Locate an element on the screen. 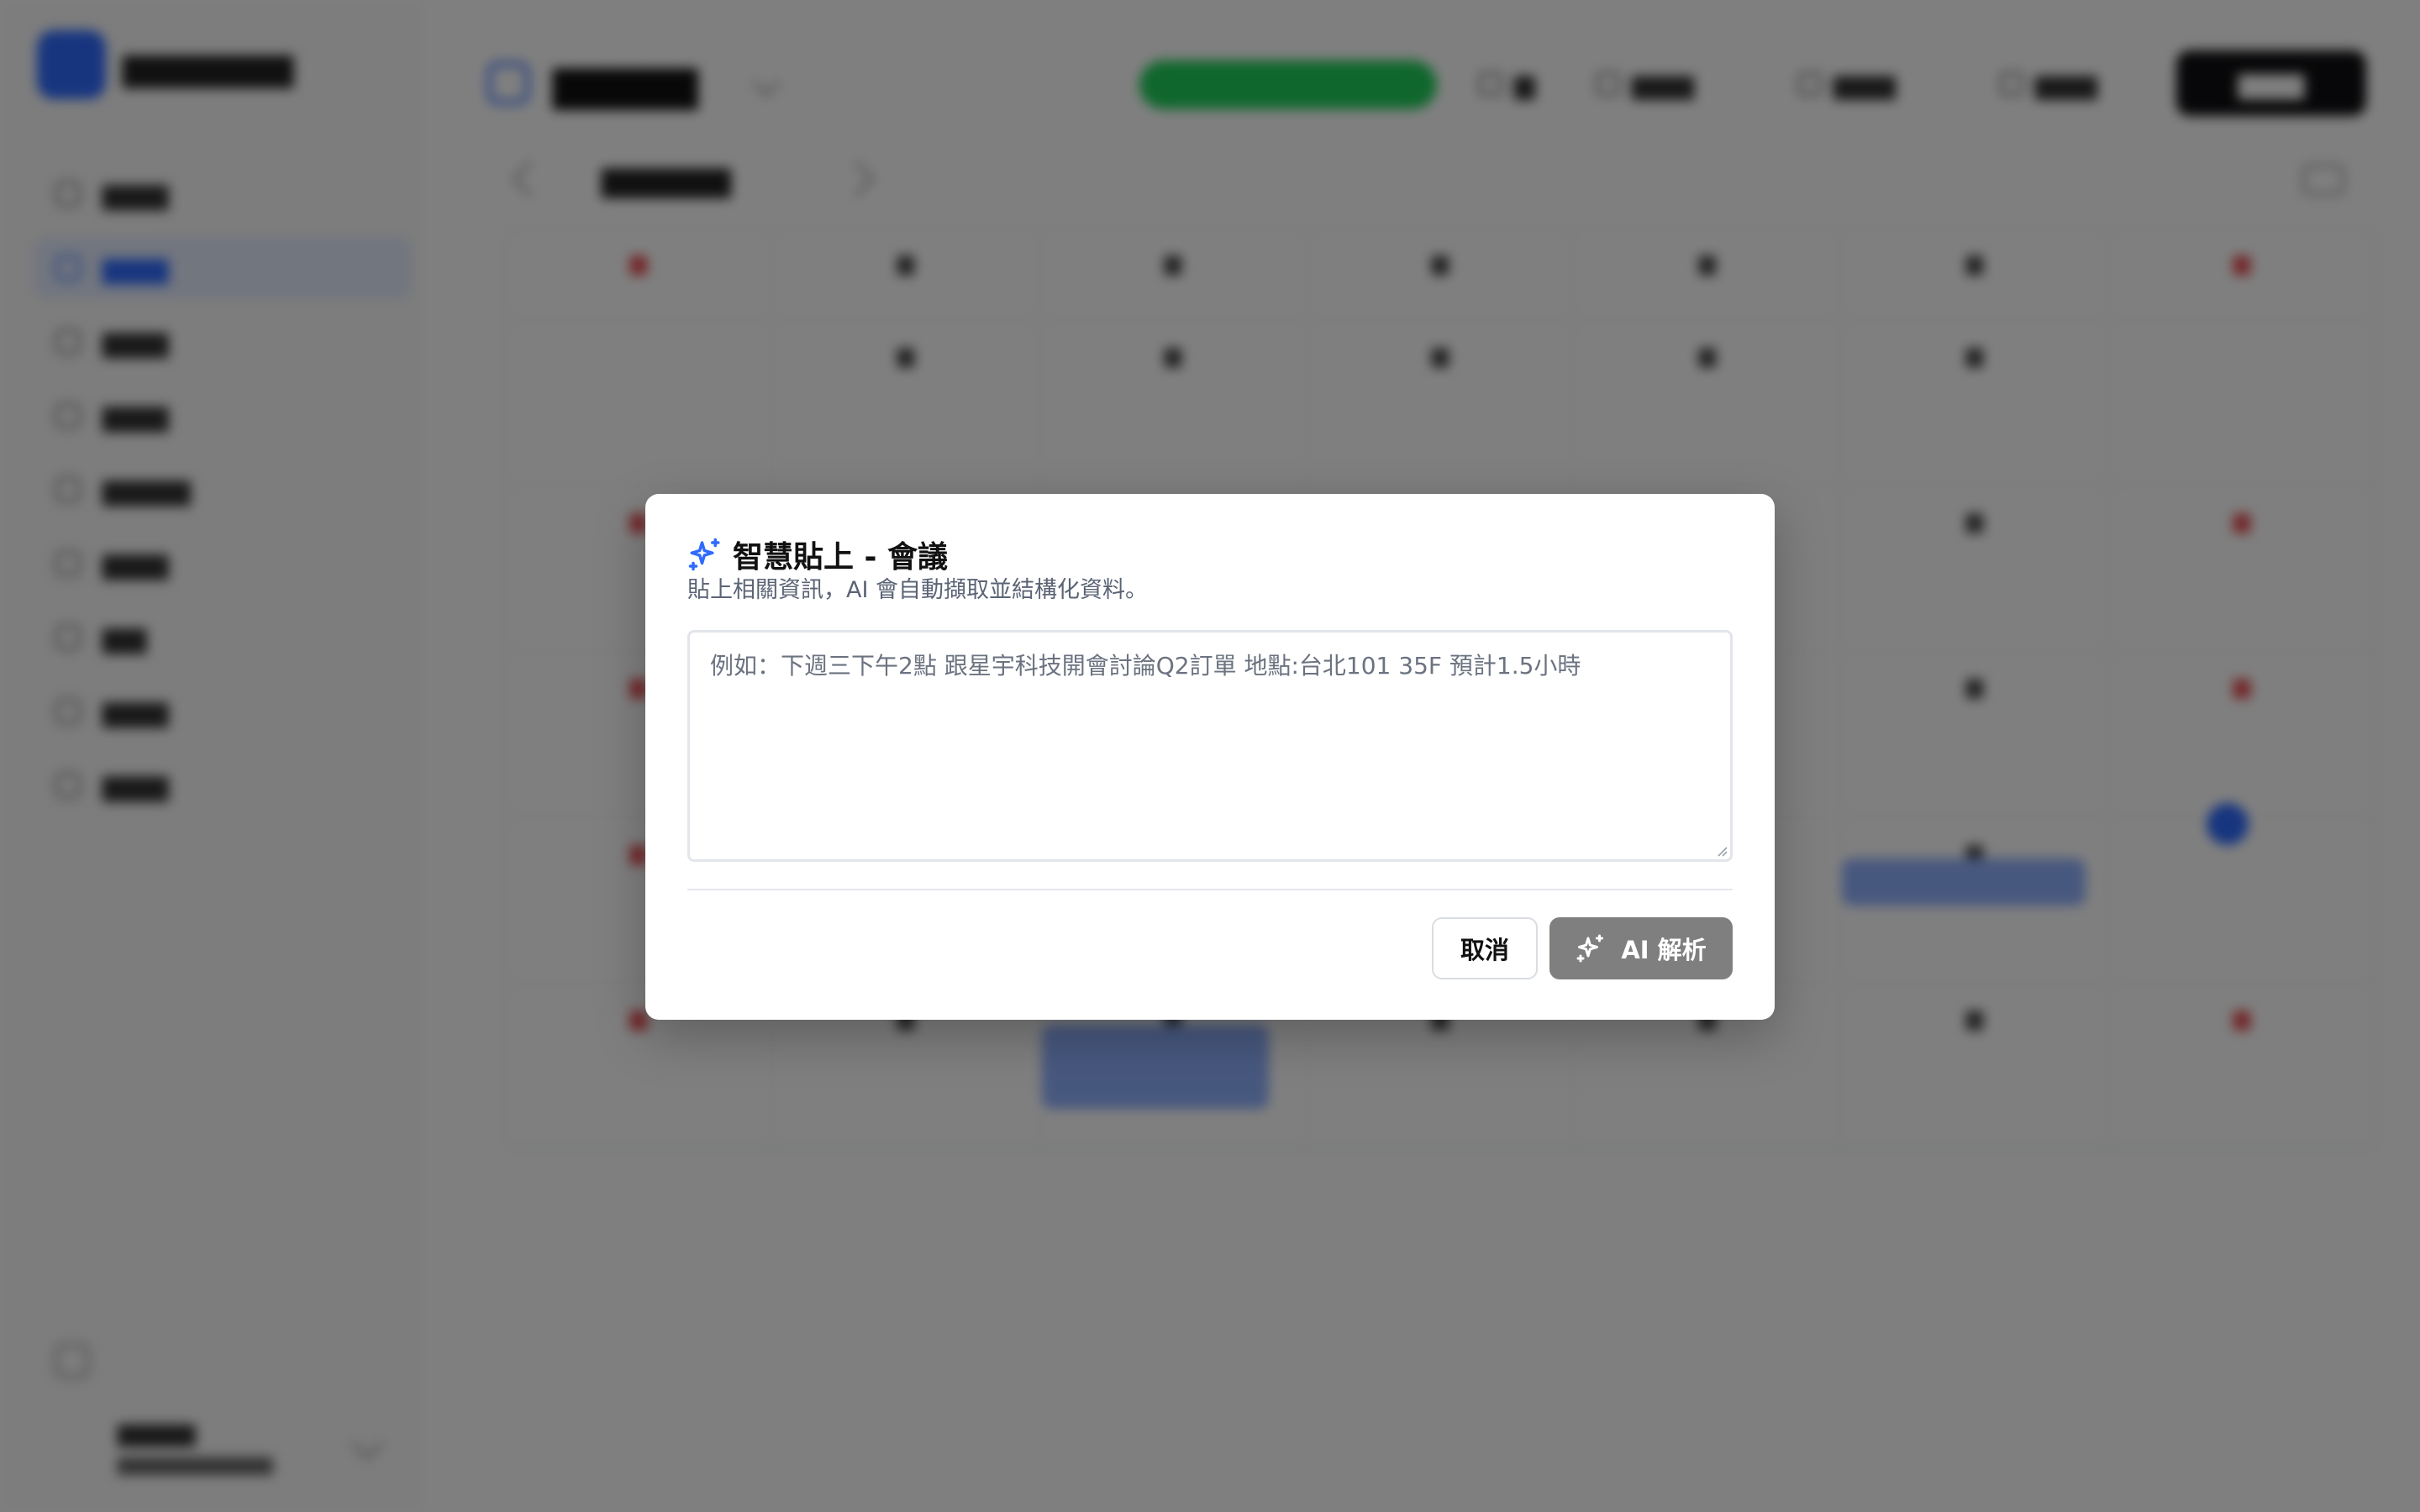 The height and width of the screenshot is (1512, 2420). dialog-header: 智慧貼上 - 會議 is located at coordinates (817, 554).